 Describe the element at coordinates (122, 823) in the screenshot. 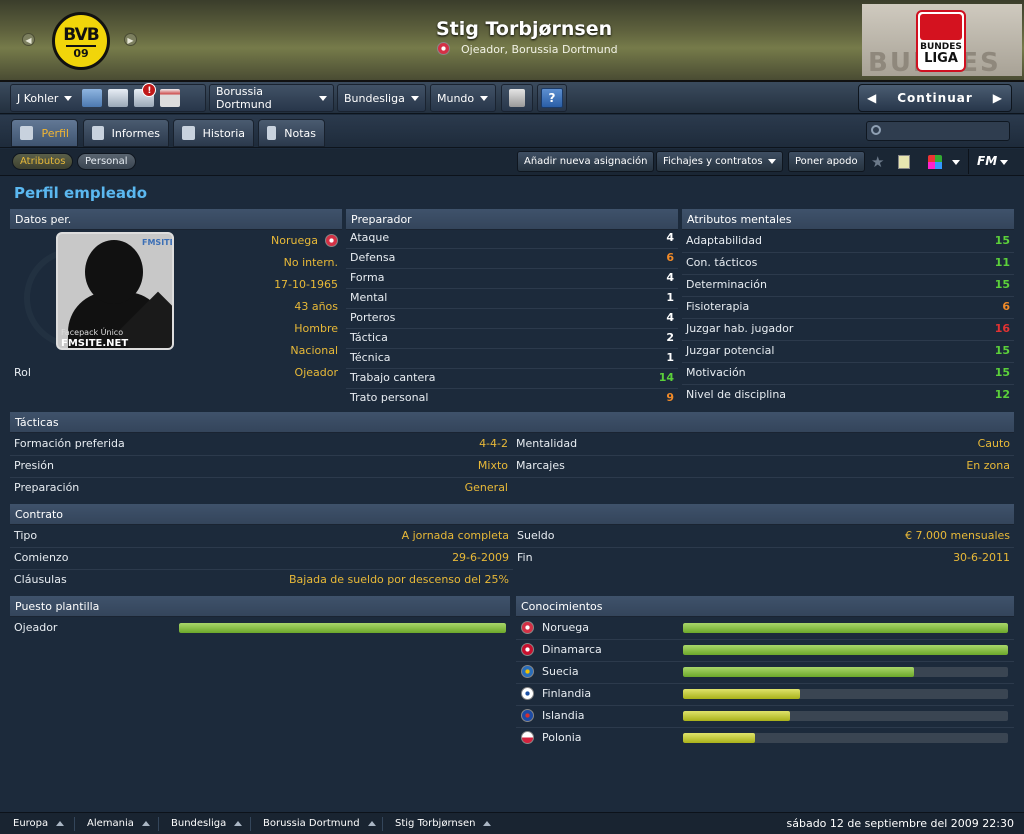

I see `breadcrumb-germany: Alemania` at that location.